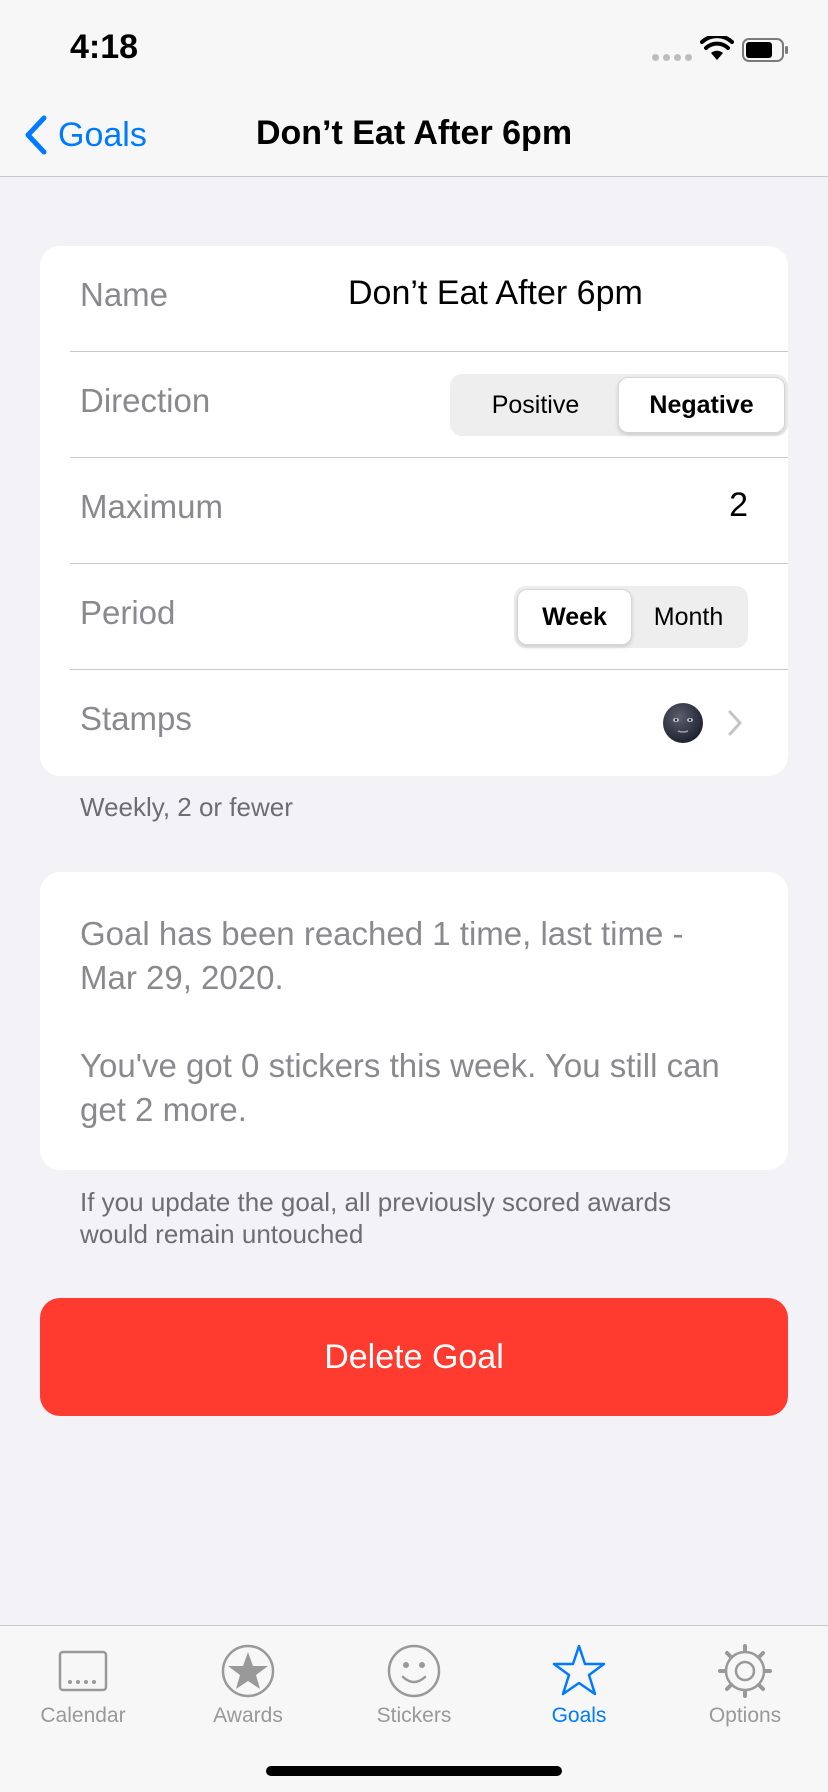 The image size is (828, 1792). What do you see at coordinates (186, 807) in the screenshot?
I see `form-summary-note: Weekly, 2 or fewer` at bounding box center [186, 807].